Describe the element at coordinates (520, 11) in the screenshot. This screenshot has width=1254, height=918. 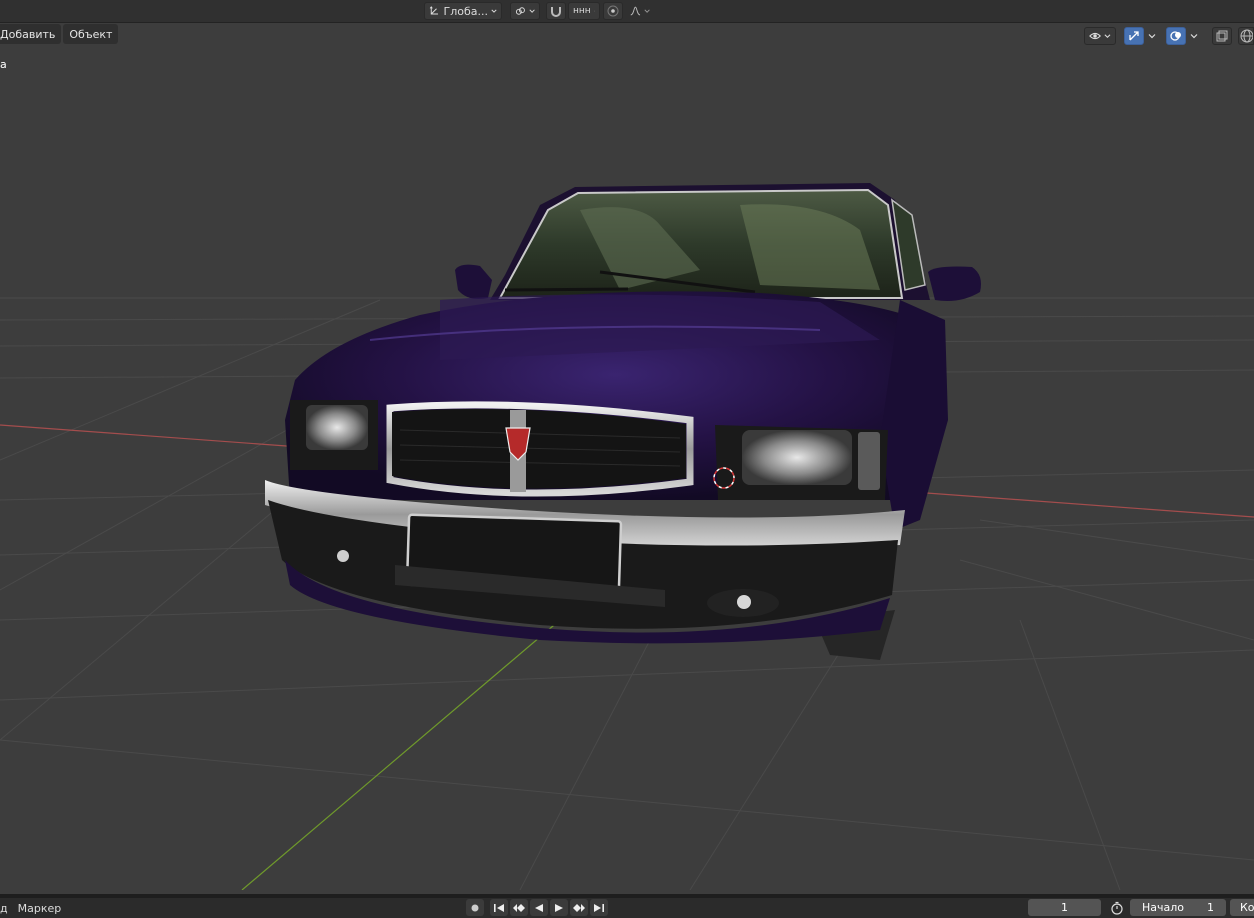
I see `pivot-link-icon` at that location.